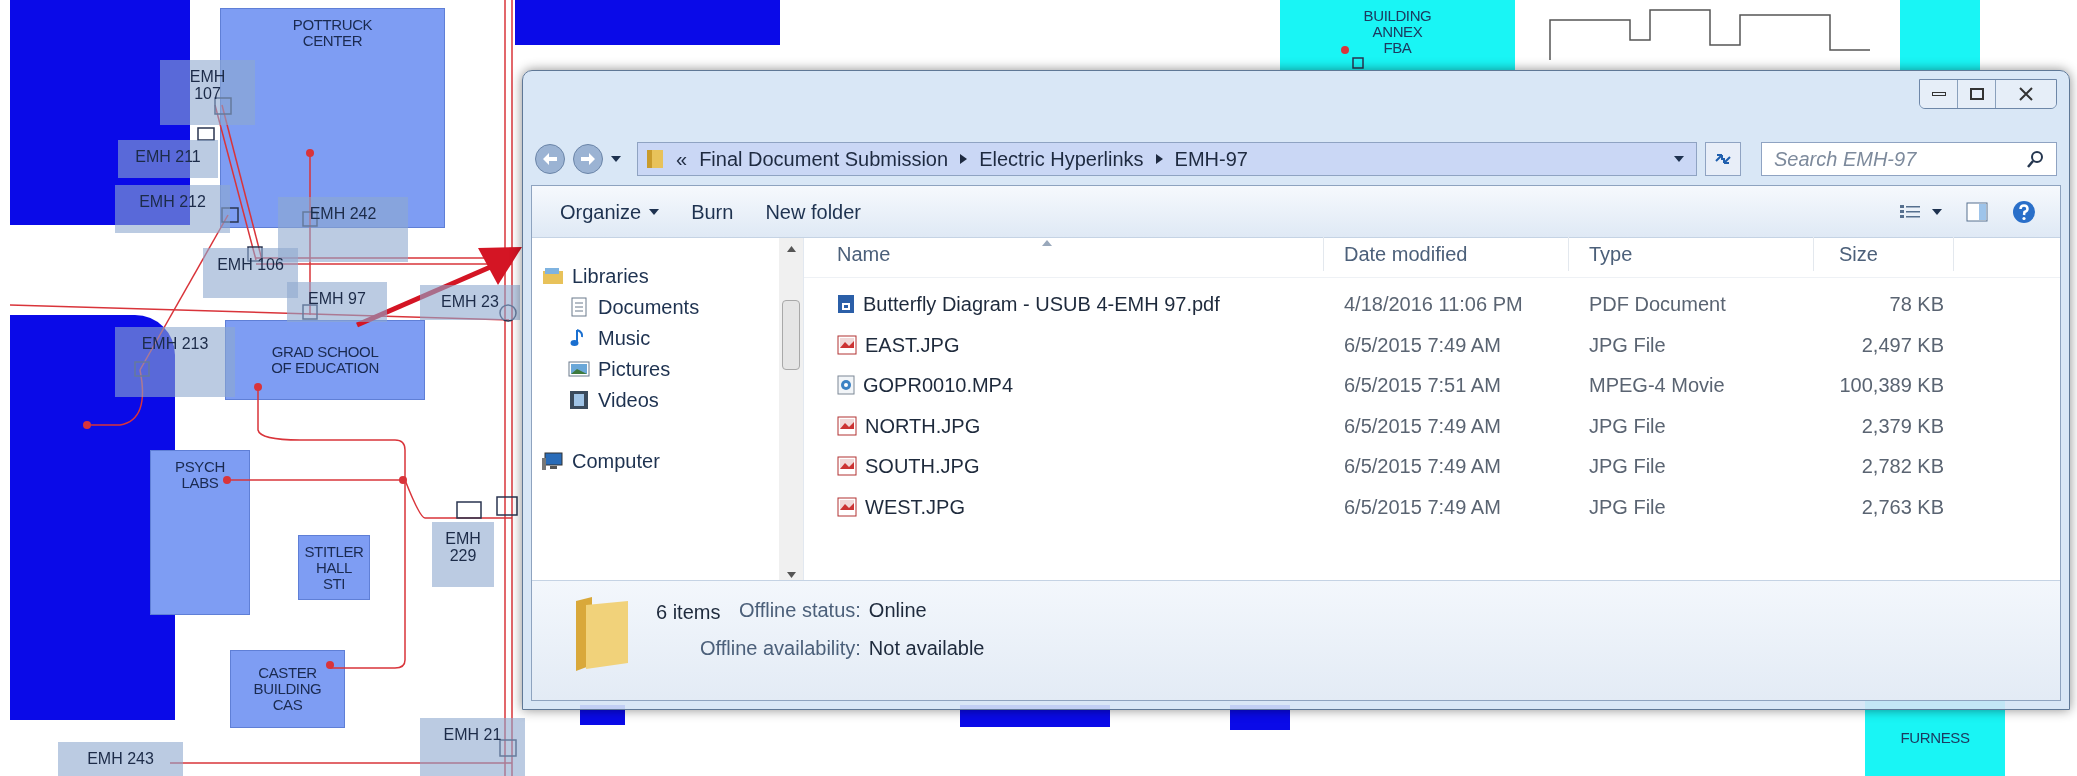  Describe the element at coordinates (791, 409) in the screenshot. I see `scrollbar` at that location.